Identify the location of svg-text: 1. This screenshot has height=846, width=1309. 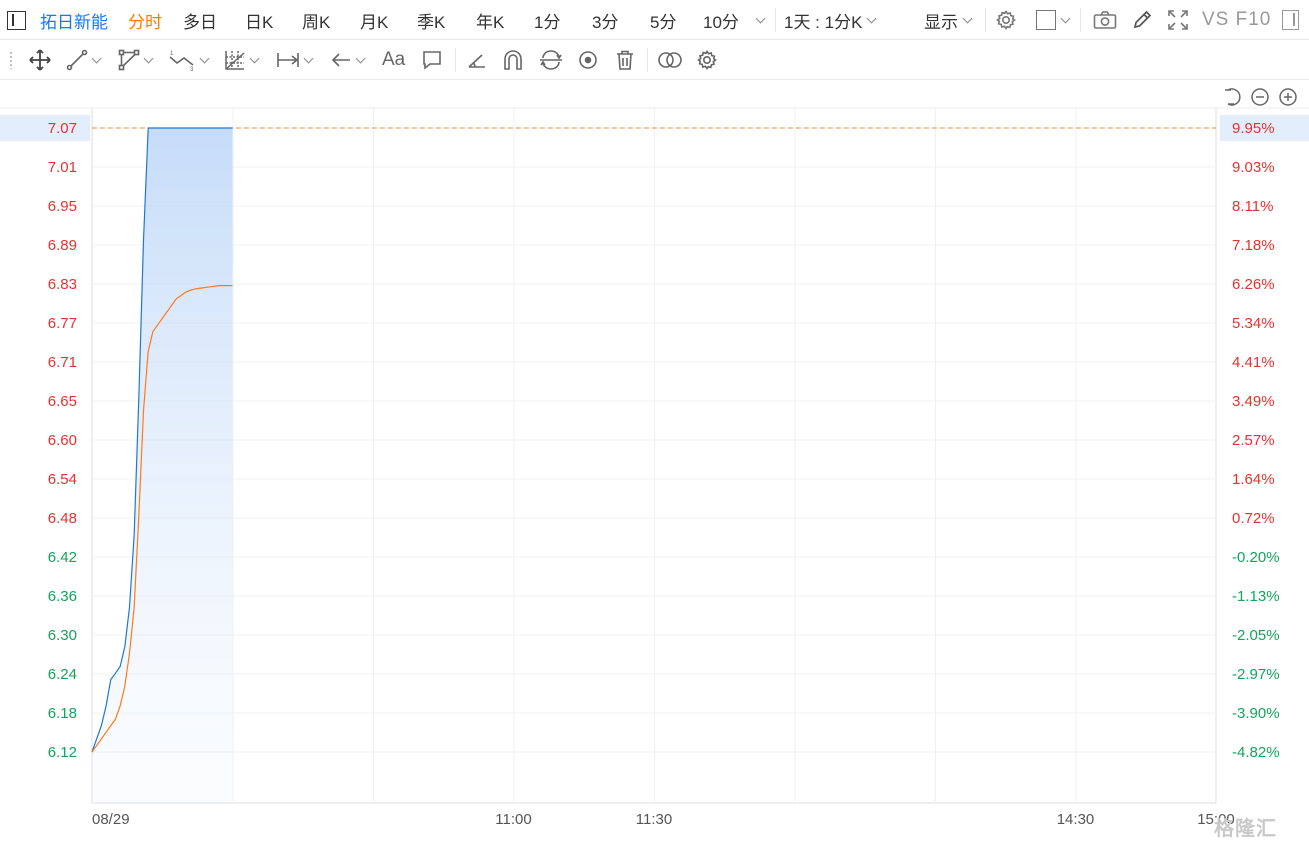
(172, 54).